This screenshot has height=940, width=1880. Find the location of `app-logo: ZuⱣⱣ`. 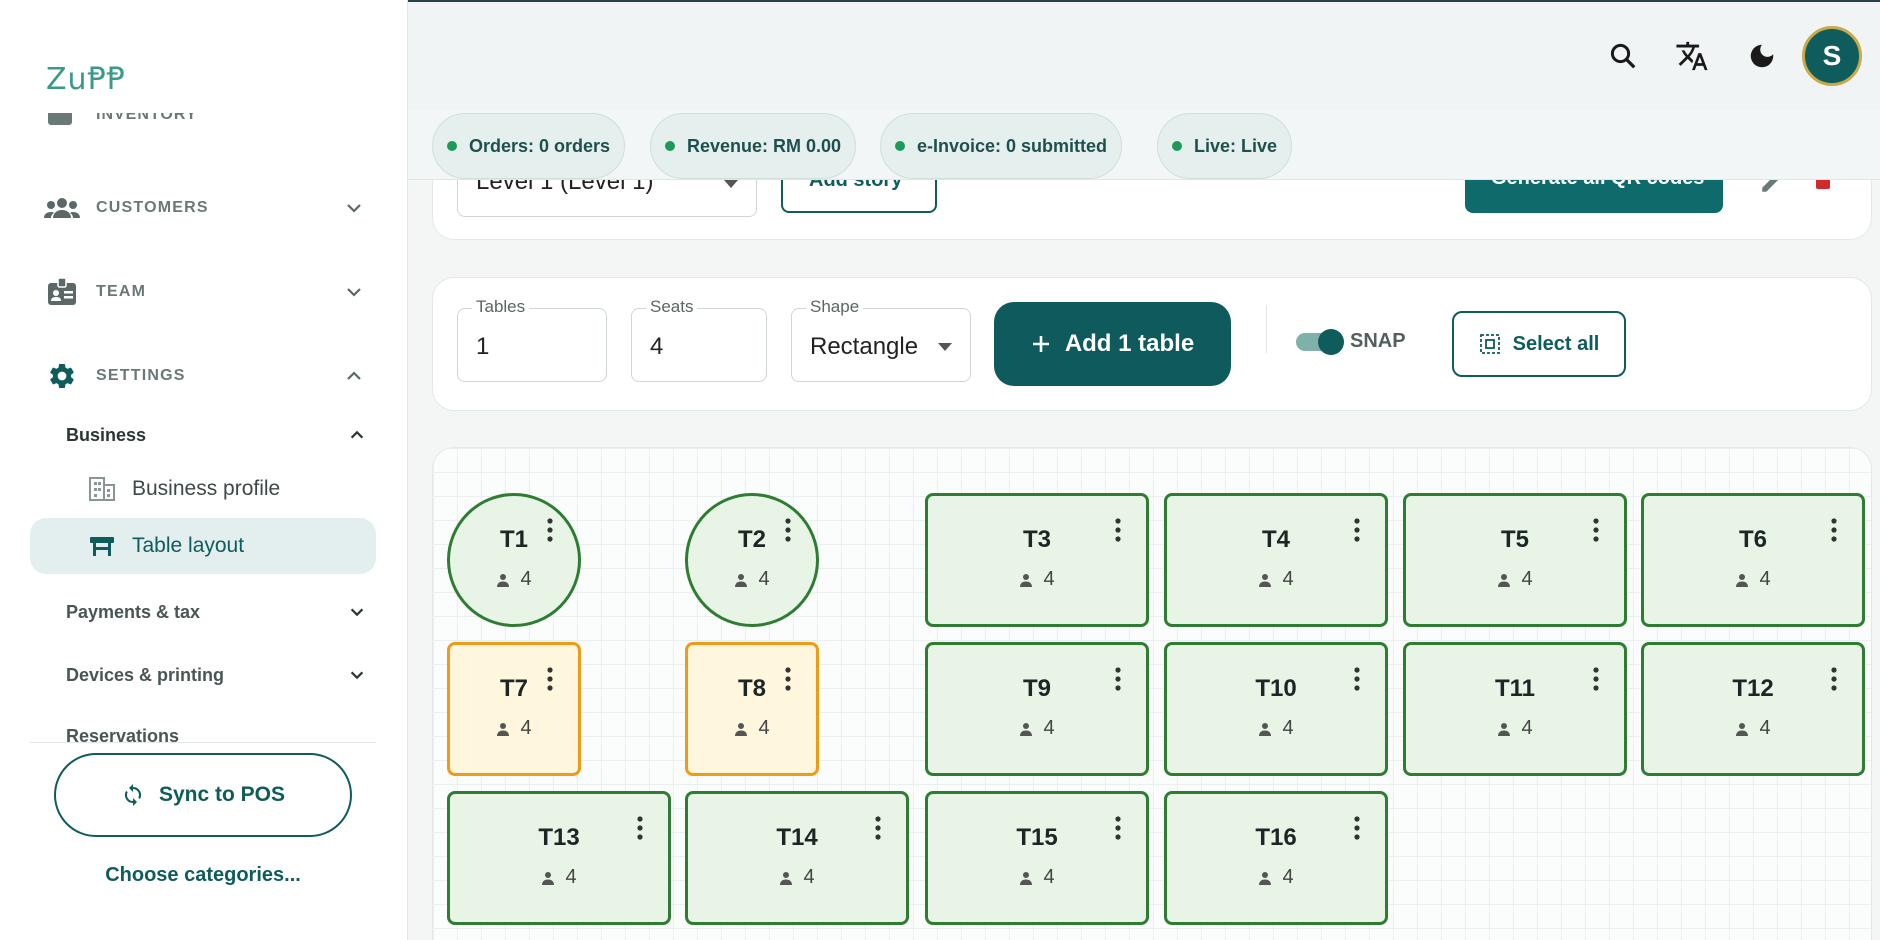

app-logo: ZuⱣⱣ is located at coordinates (86, 79).